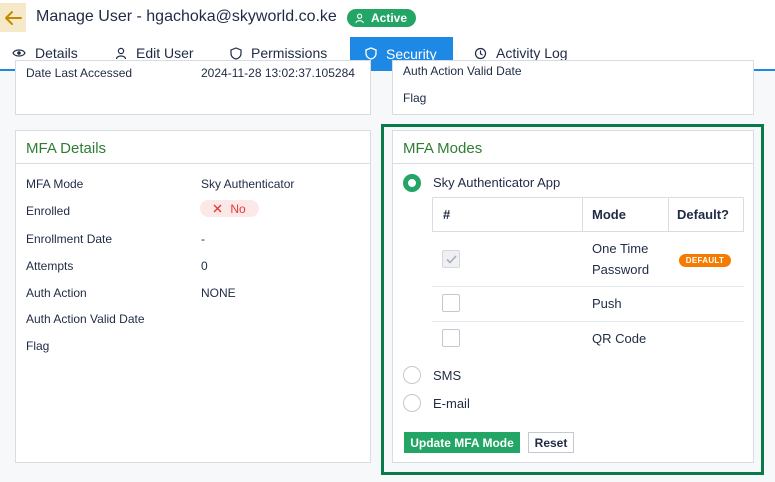  I want to click on date-last-accessed-label: Date Last Accessed, so click(79, 73).